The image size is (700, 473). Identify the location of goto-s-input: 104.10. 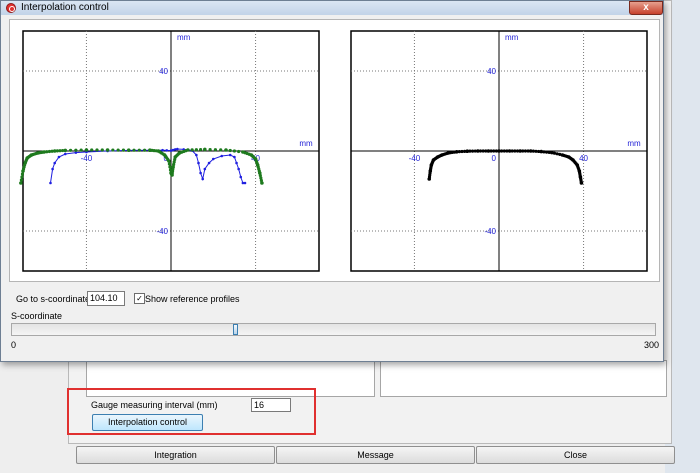
(106, 298).